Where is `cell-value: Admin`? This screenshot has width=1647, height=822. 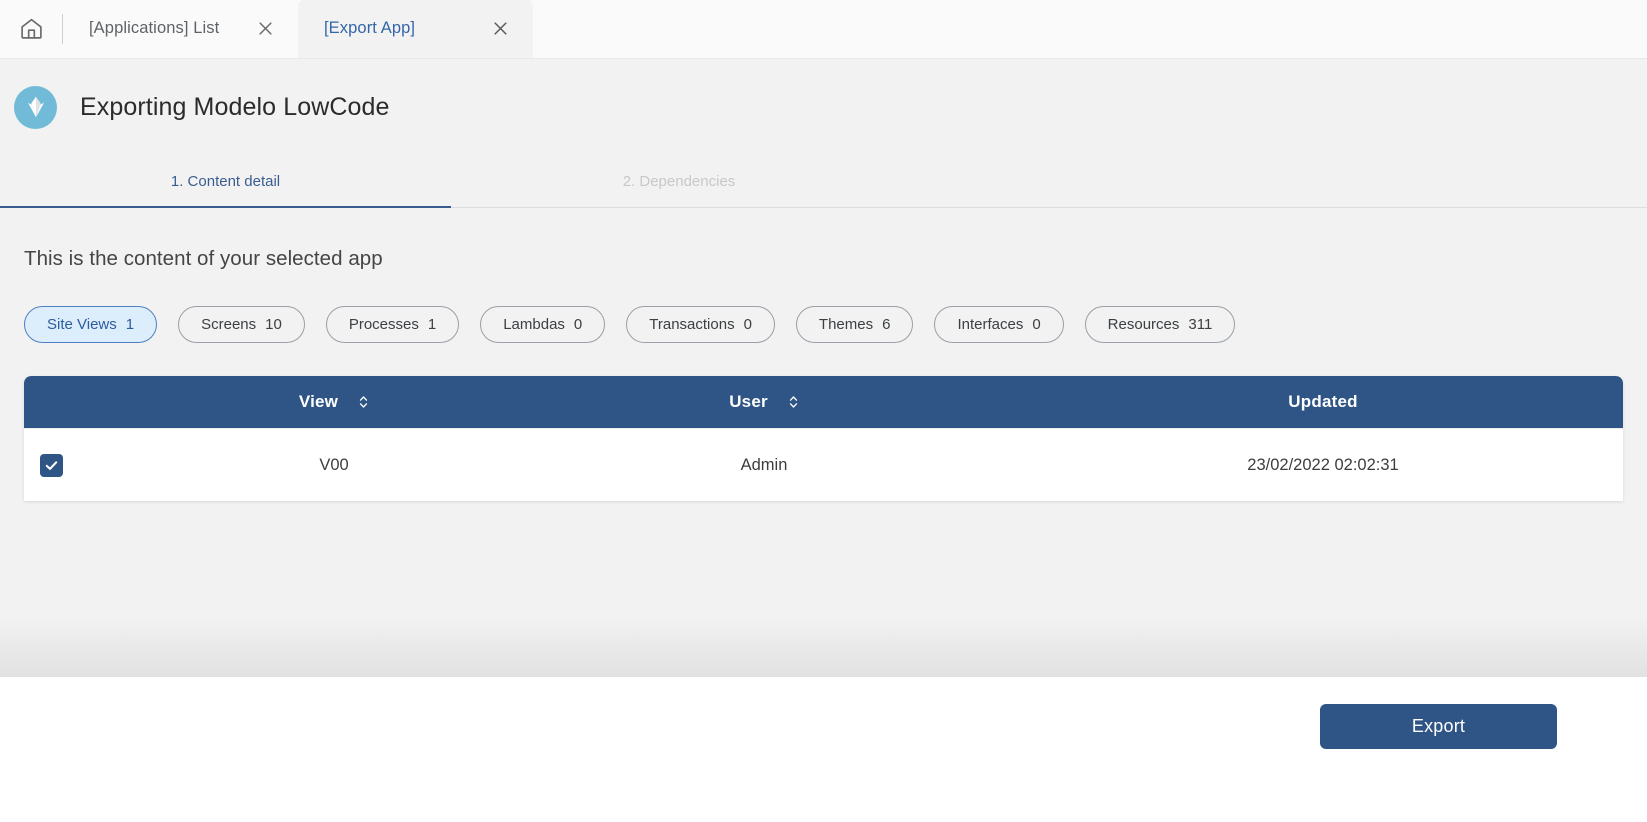 cell-value: Admin is located at coordinates (764, 464).